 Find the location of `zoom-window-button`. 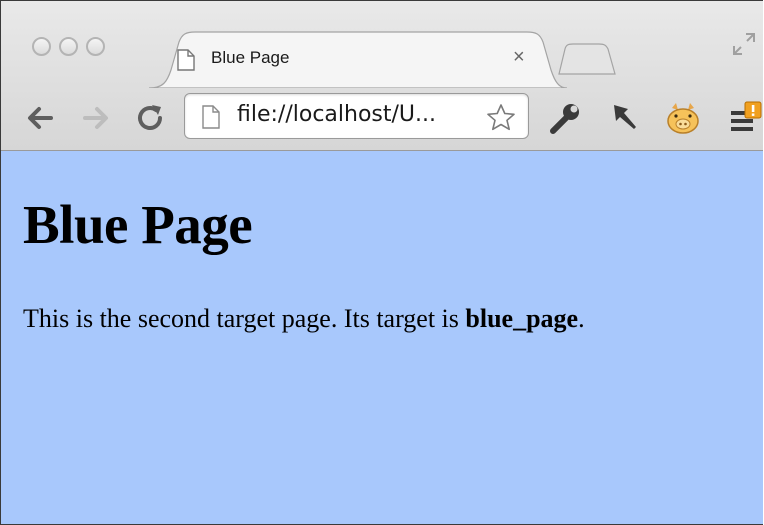

zoom-window-button is located at coordinates (95, 46).